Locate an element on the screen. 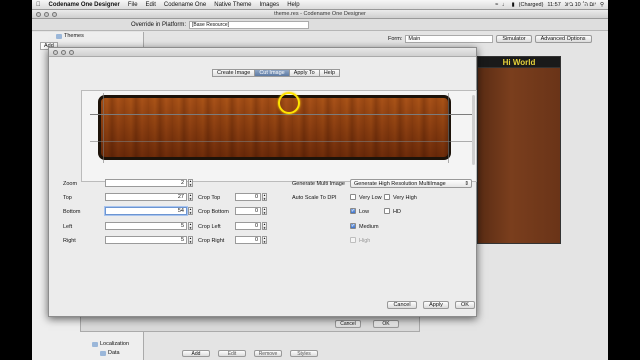 The width and height of the screenshot is (640, 360). apply-button: Apply is located at coordinates (436, 305).